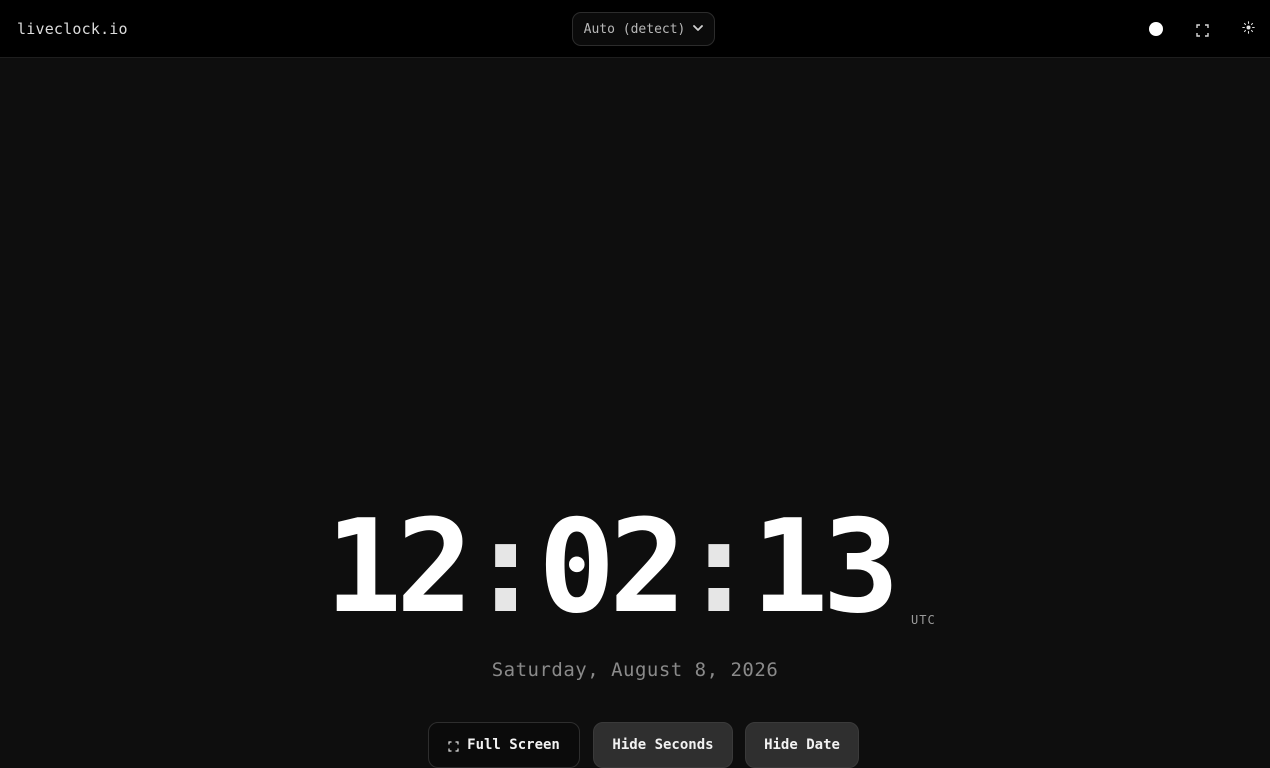 This screenshot has width=1270, height=768. I want to click on clock-hours: 12, so click(399, 567).